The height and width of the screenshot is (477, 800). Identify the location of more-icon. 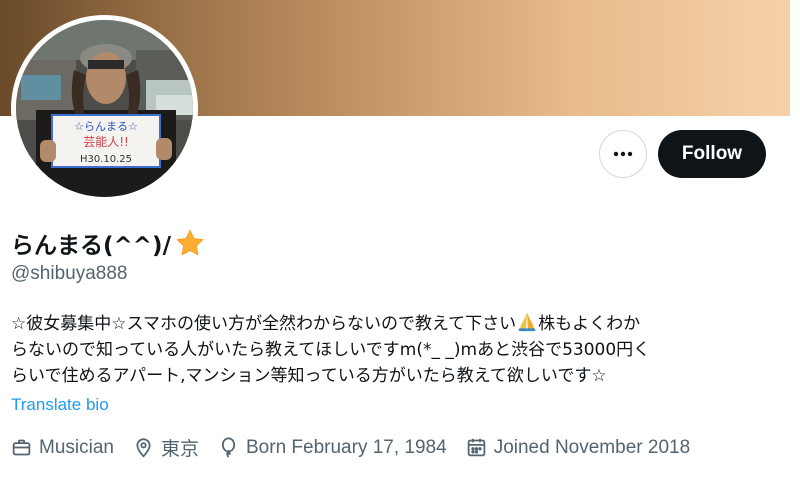
(623, 154).